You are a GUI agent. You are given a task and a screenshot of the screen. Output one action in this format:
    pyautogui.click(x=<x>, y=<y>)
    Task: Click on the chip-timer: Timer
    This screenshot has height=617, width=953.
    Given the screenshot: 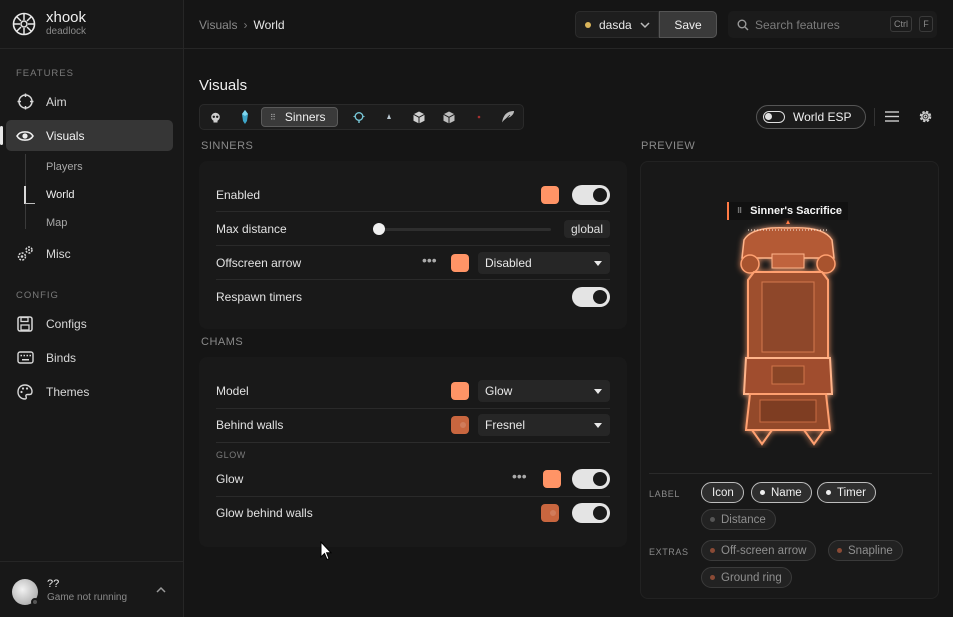 What is the action you would take?
    pyautogui.click(x=846, y=492)
    